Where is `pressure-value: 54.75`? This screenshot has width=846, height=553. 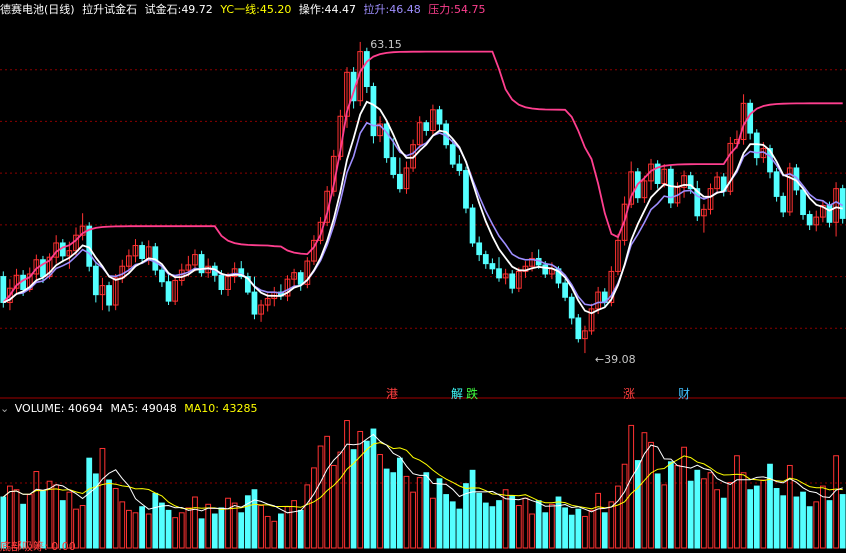
pressure-value: 54.75 is located at coordinates (469, 9).